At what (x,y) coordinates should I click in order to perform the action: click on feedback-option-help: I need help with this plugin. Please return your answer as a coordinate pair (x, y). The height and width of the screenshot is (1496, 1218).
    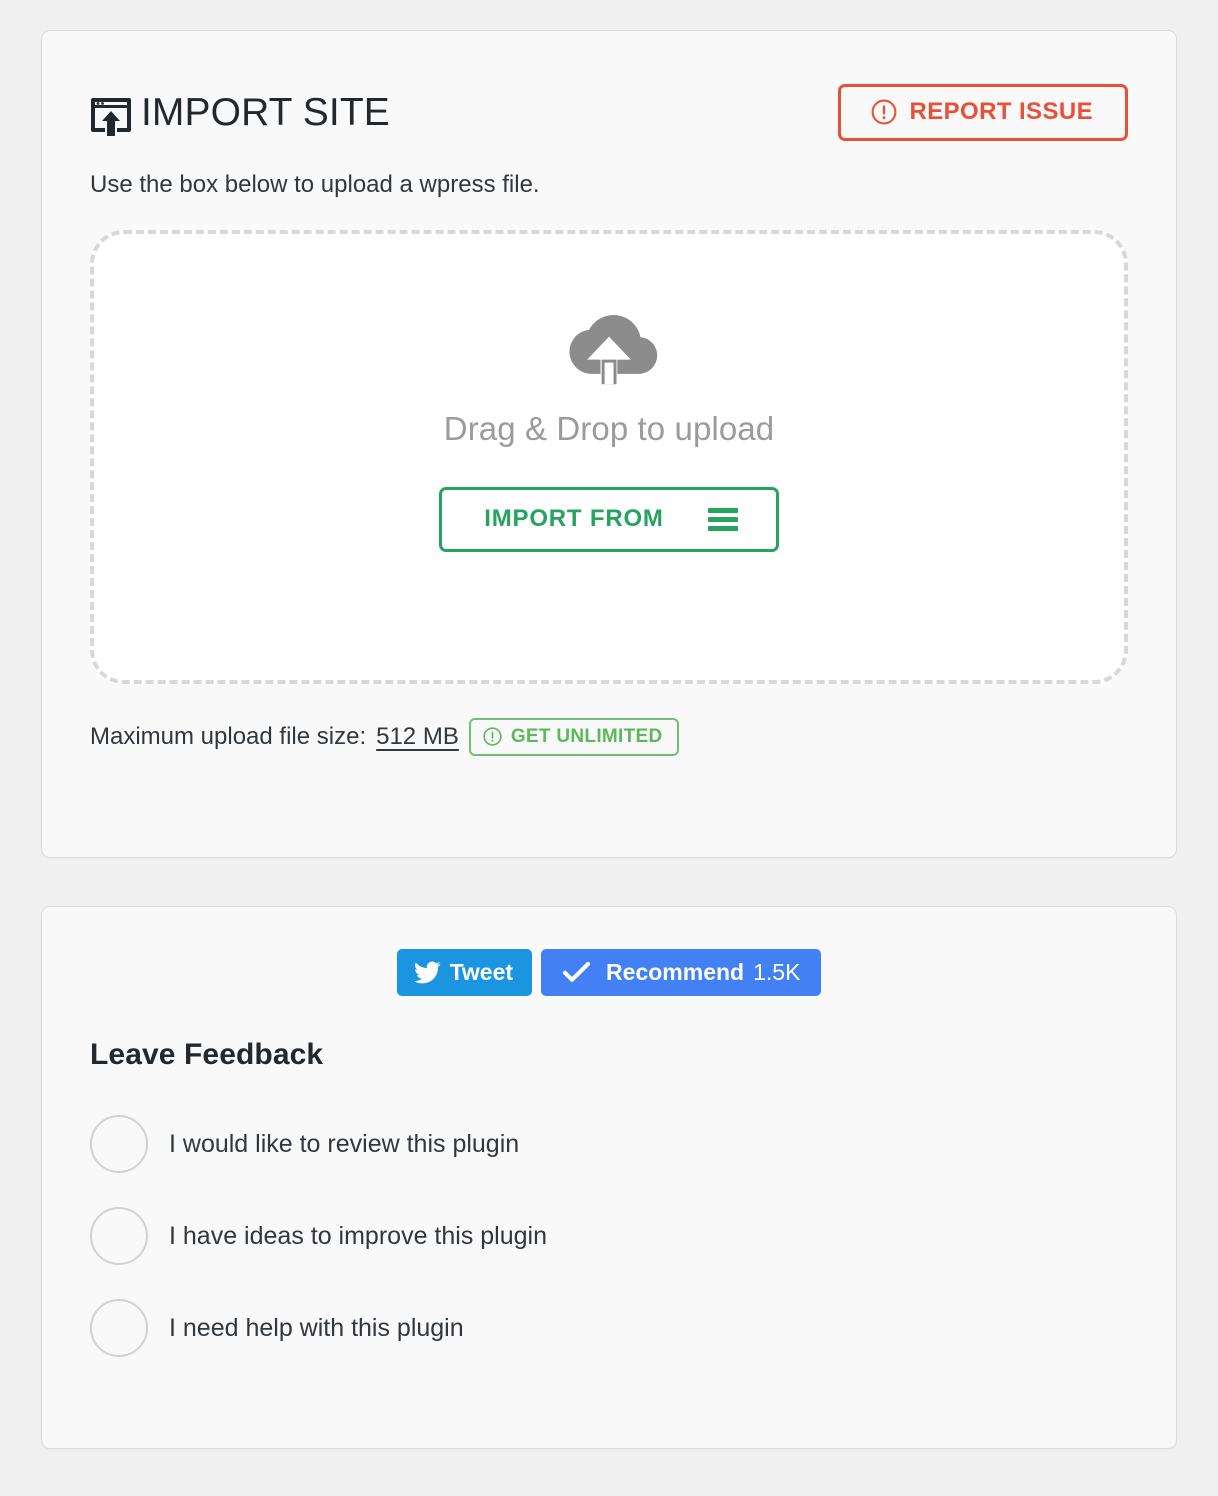
    Looking at the image, I should click on (609, 1328).